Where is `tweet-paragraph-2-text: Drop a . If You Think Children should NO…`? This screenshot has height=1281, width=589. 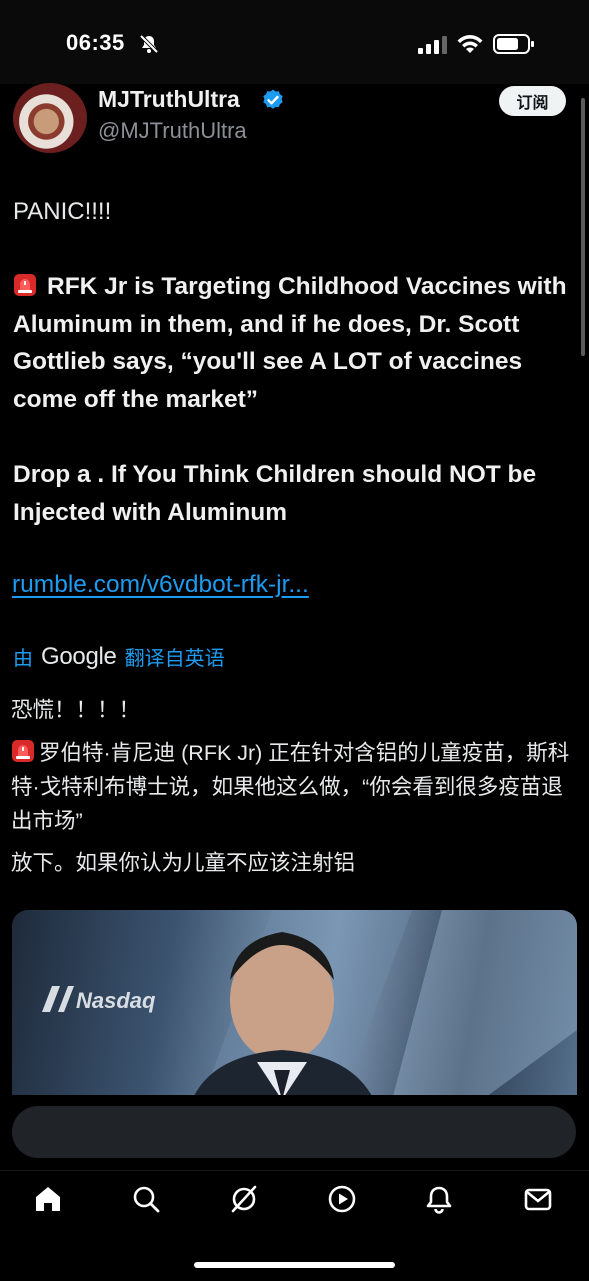 tweet-paragraph-2-text: Drop a . If You Think Children should NO… is located at coordinates (275, 493).